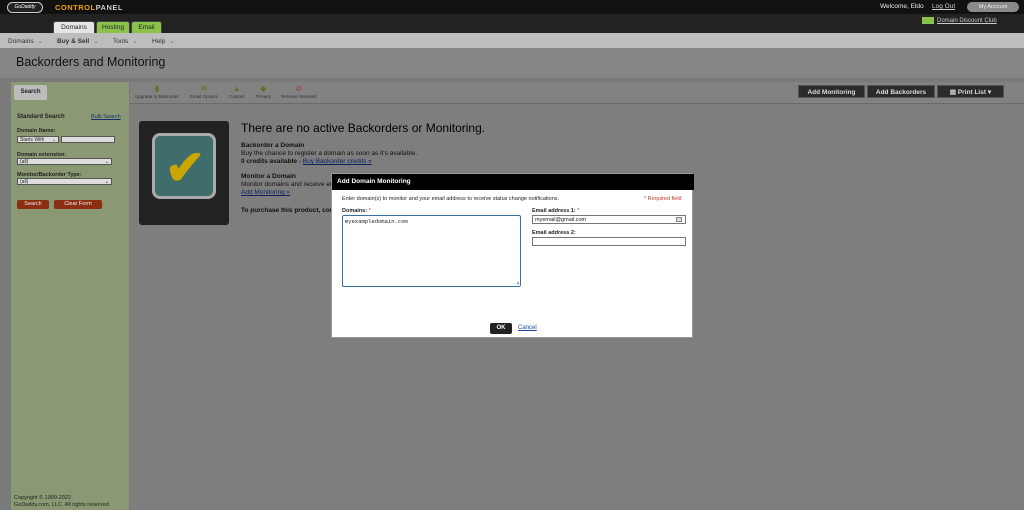 This screenshot has width=1024, height=510. Describe the element at coordinates (527, 328) in the screenshot. I see `cancel-link: Cancel` at that location.